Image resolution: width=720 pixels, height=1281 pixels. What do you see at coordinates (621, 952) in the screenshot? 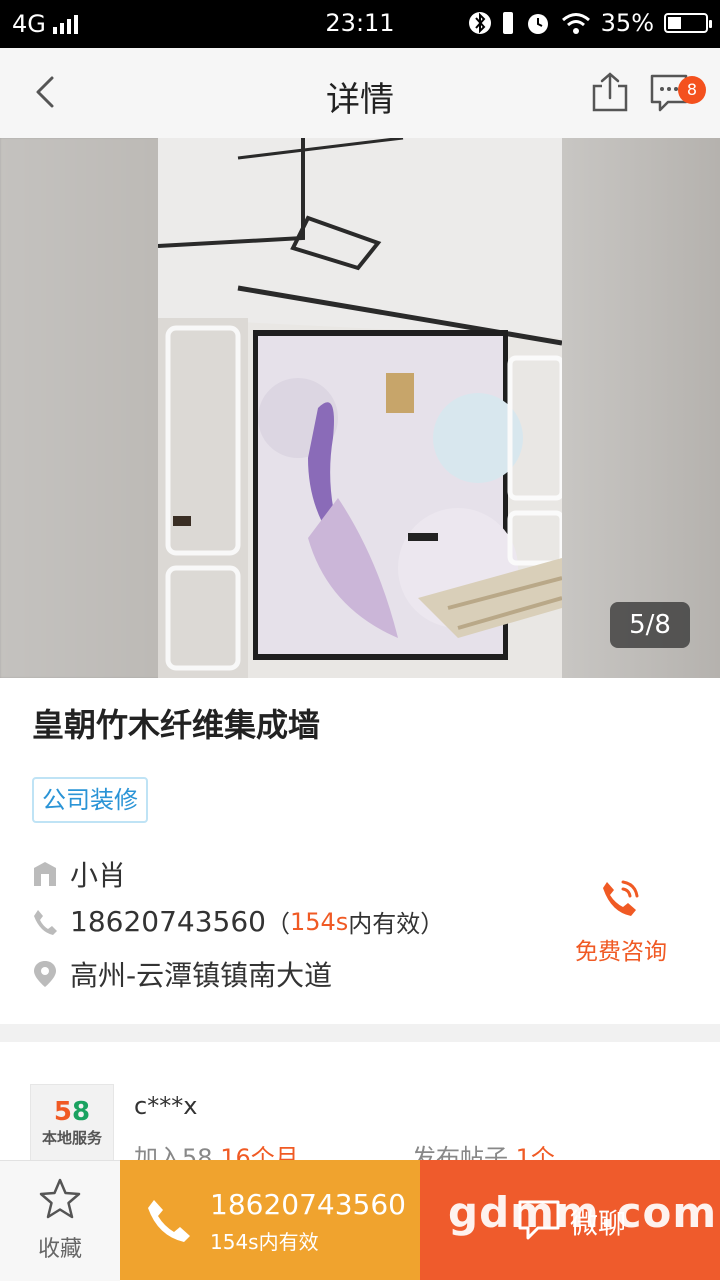
I see `free-consult-label: 免费咨询` at bounding box center [621, 952].